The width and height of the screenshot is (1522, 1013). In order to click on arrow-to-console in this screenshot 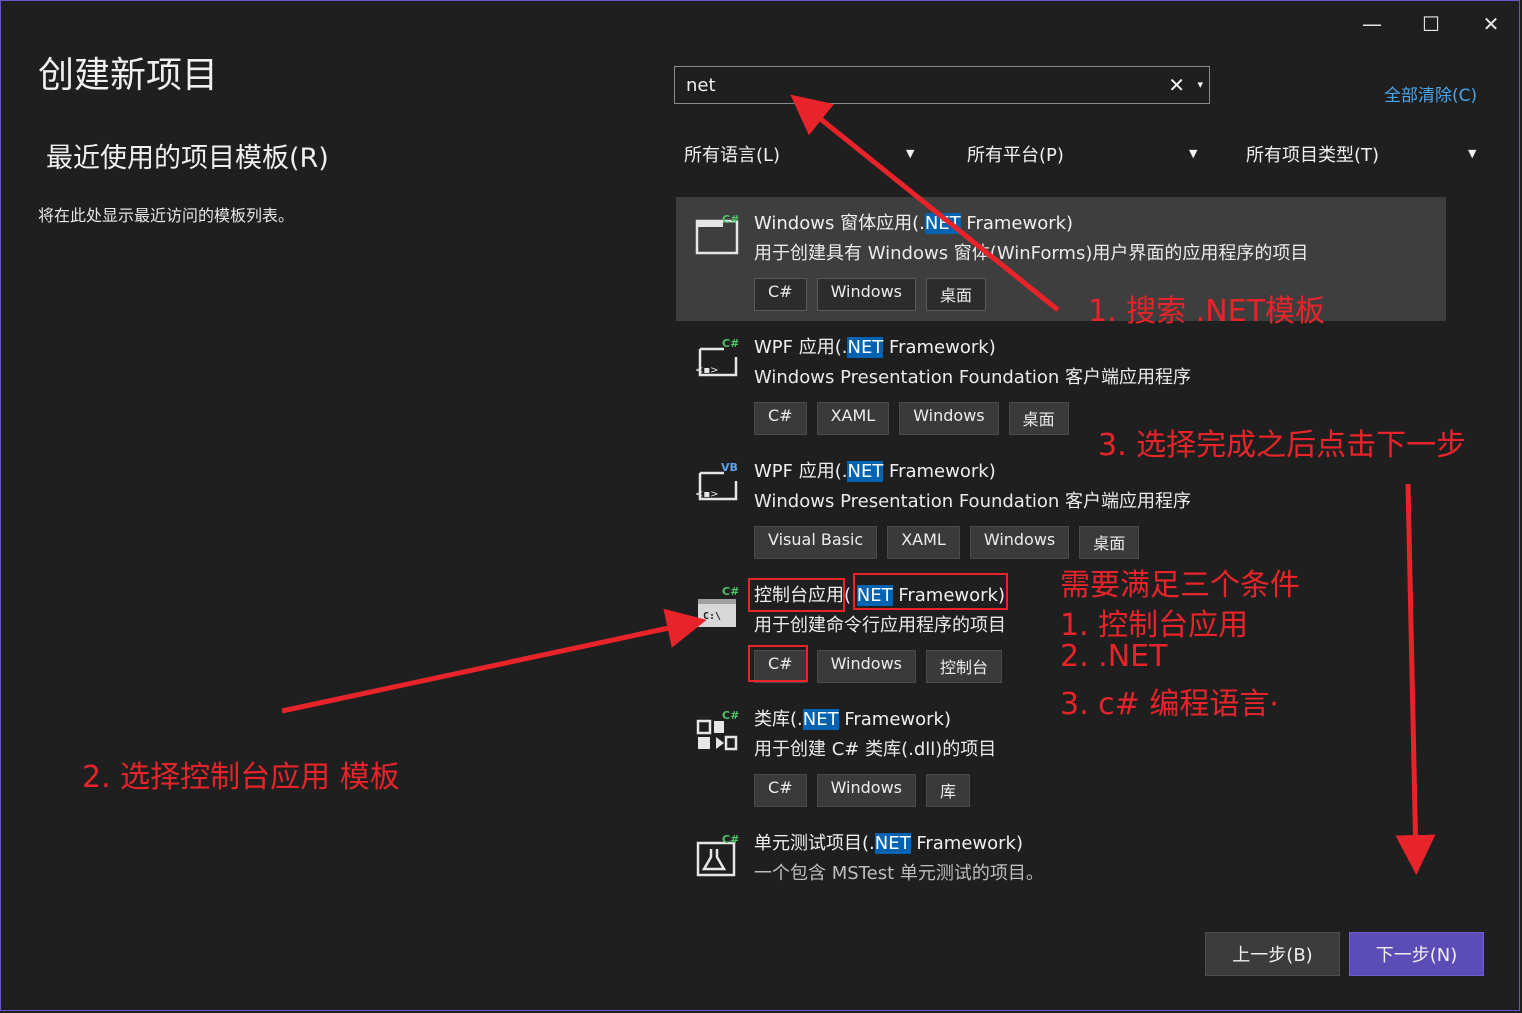, I will do `click(494, 661)`.